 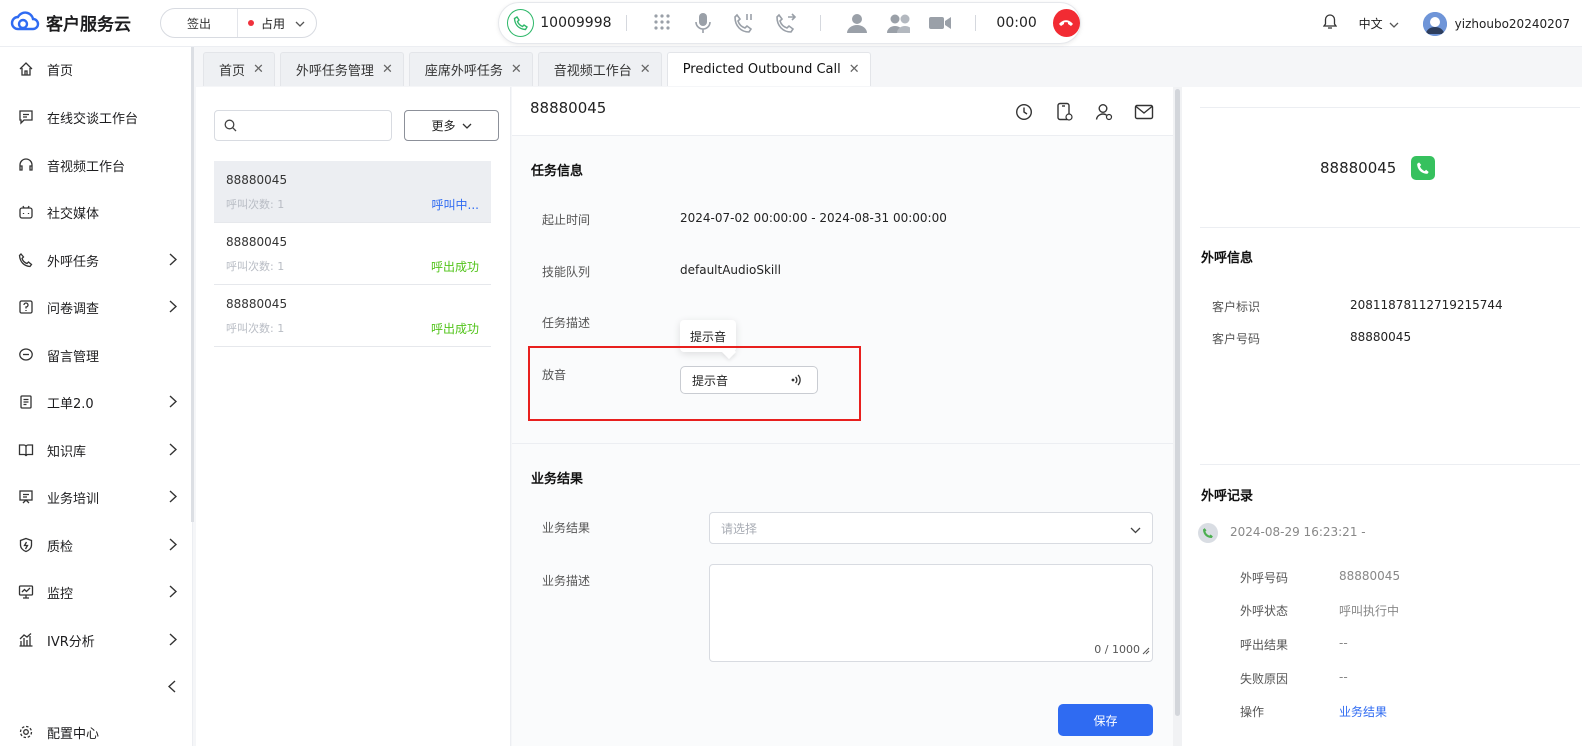 I want to click on search-input, so click(x=303, y=125).